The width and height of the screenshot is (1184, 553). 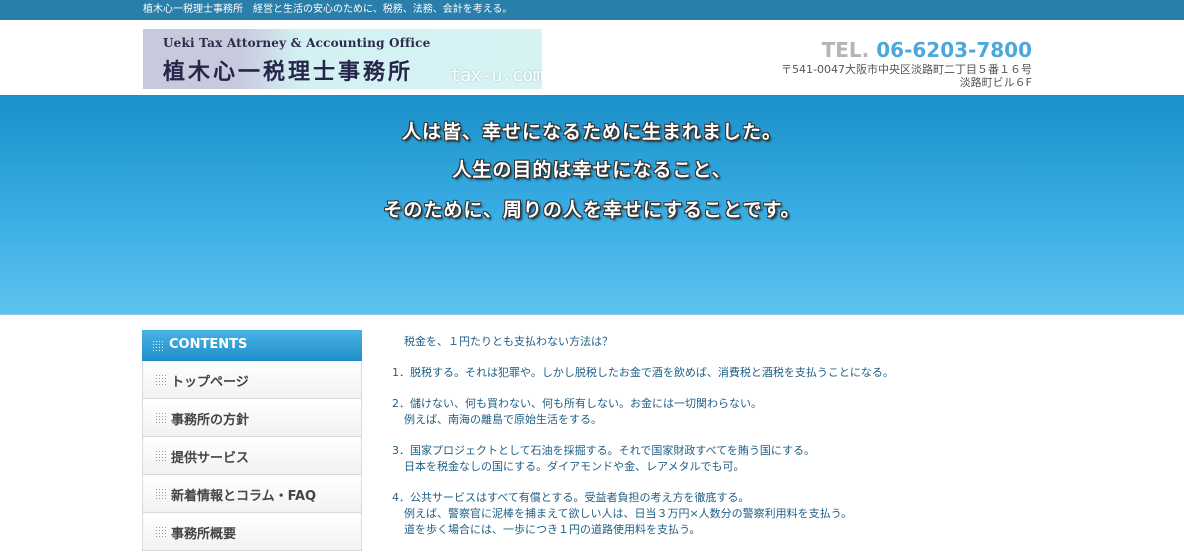 I want to click on sidebar-item-policy: 事務所の方針, so click(x=252, y=418).